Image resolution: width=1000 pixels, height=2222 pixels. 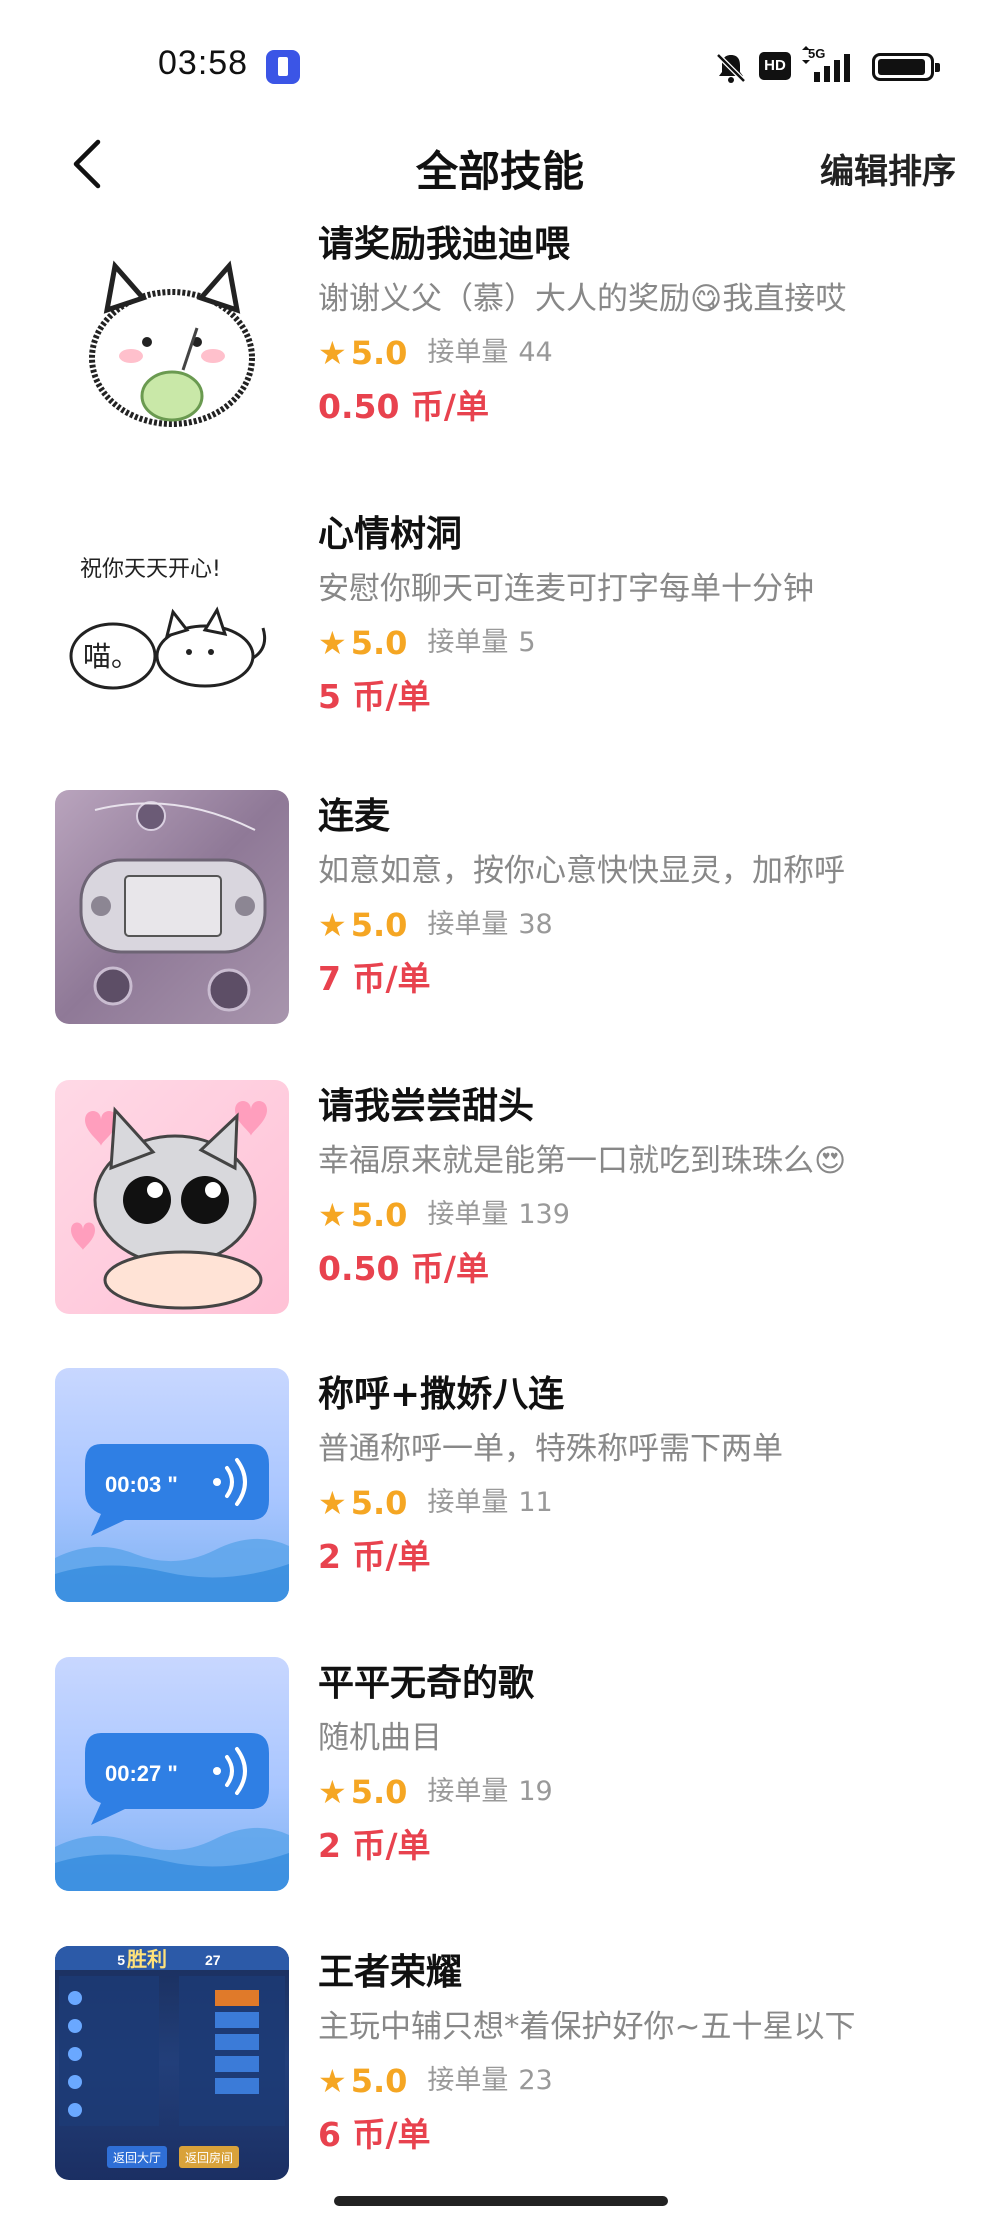 I want to click on skill-title: 请奖励我迪迪喂, so click(x=444, y=244).